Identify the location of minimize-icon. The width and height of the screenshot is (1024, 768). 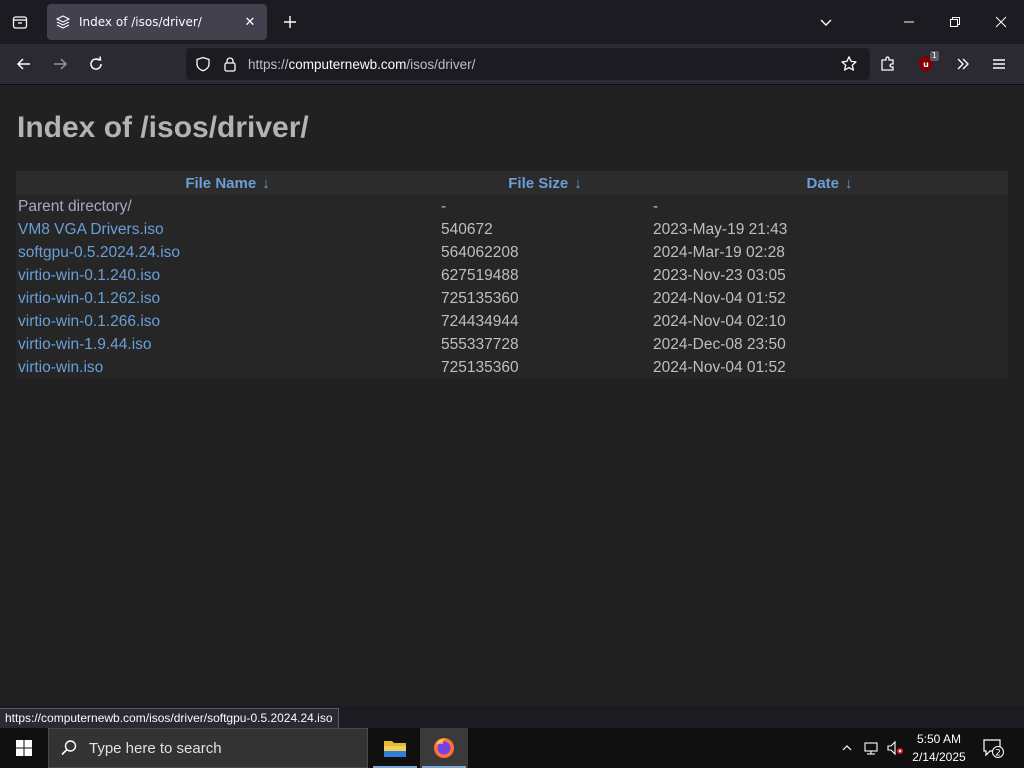
(909, 22).